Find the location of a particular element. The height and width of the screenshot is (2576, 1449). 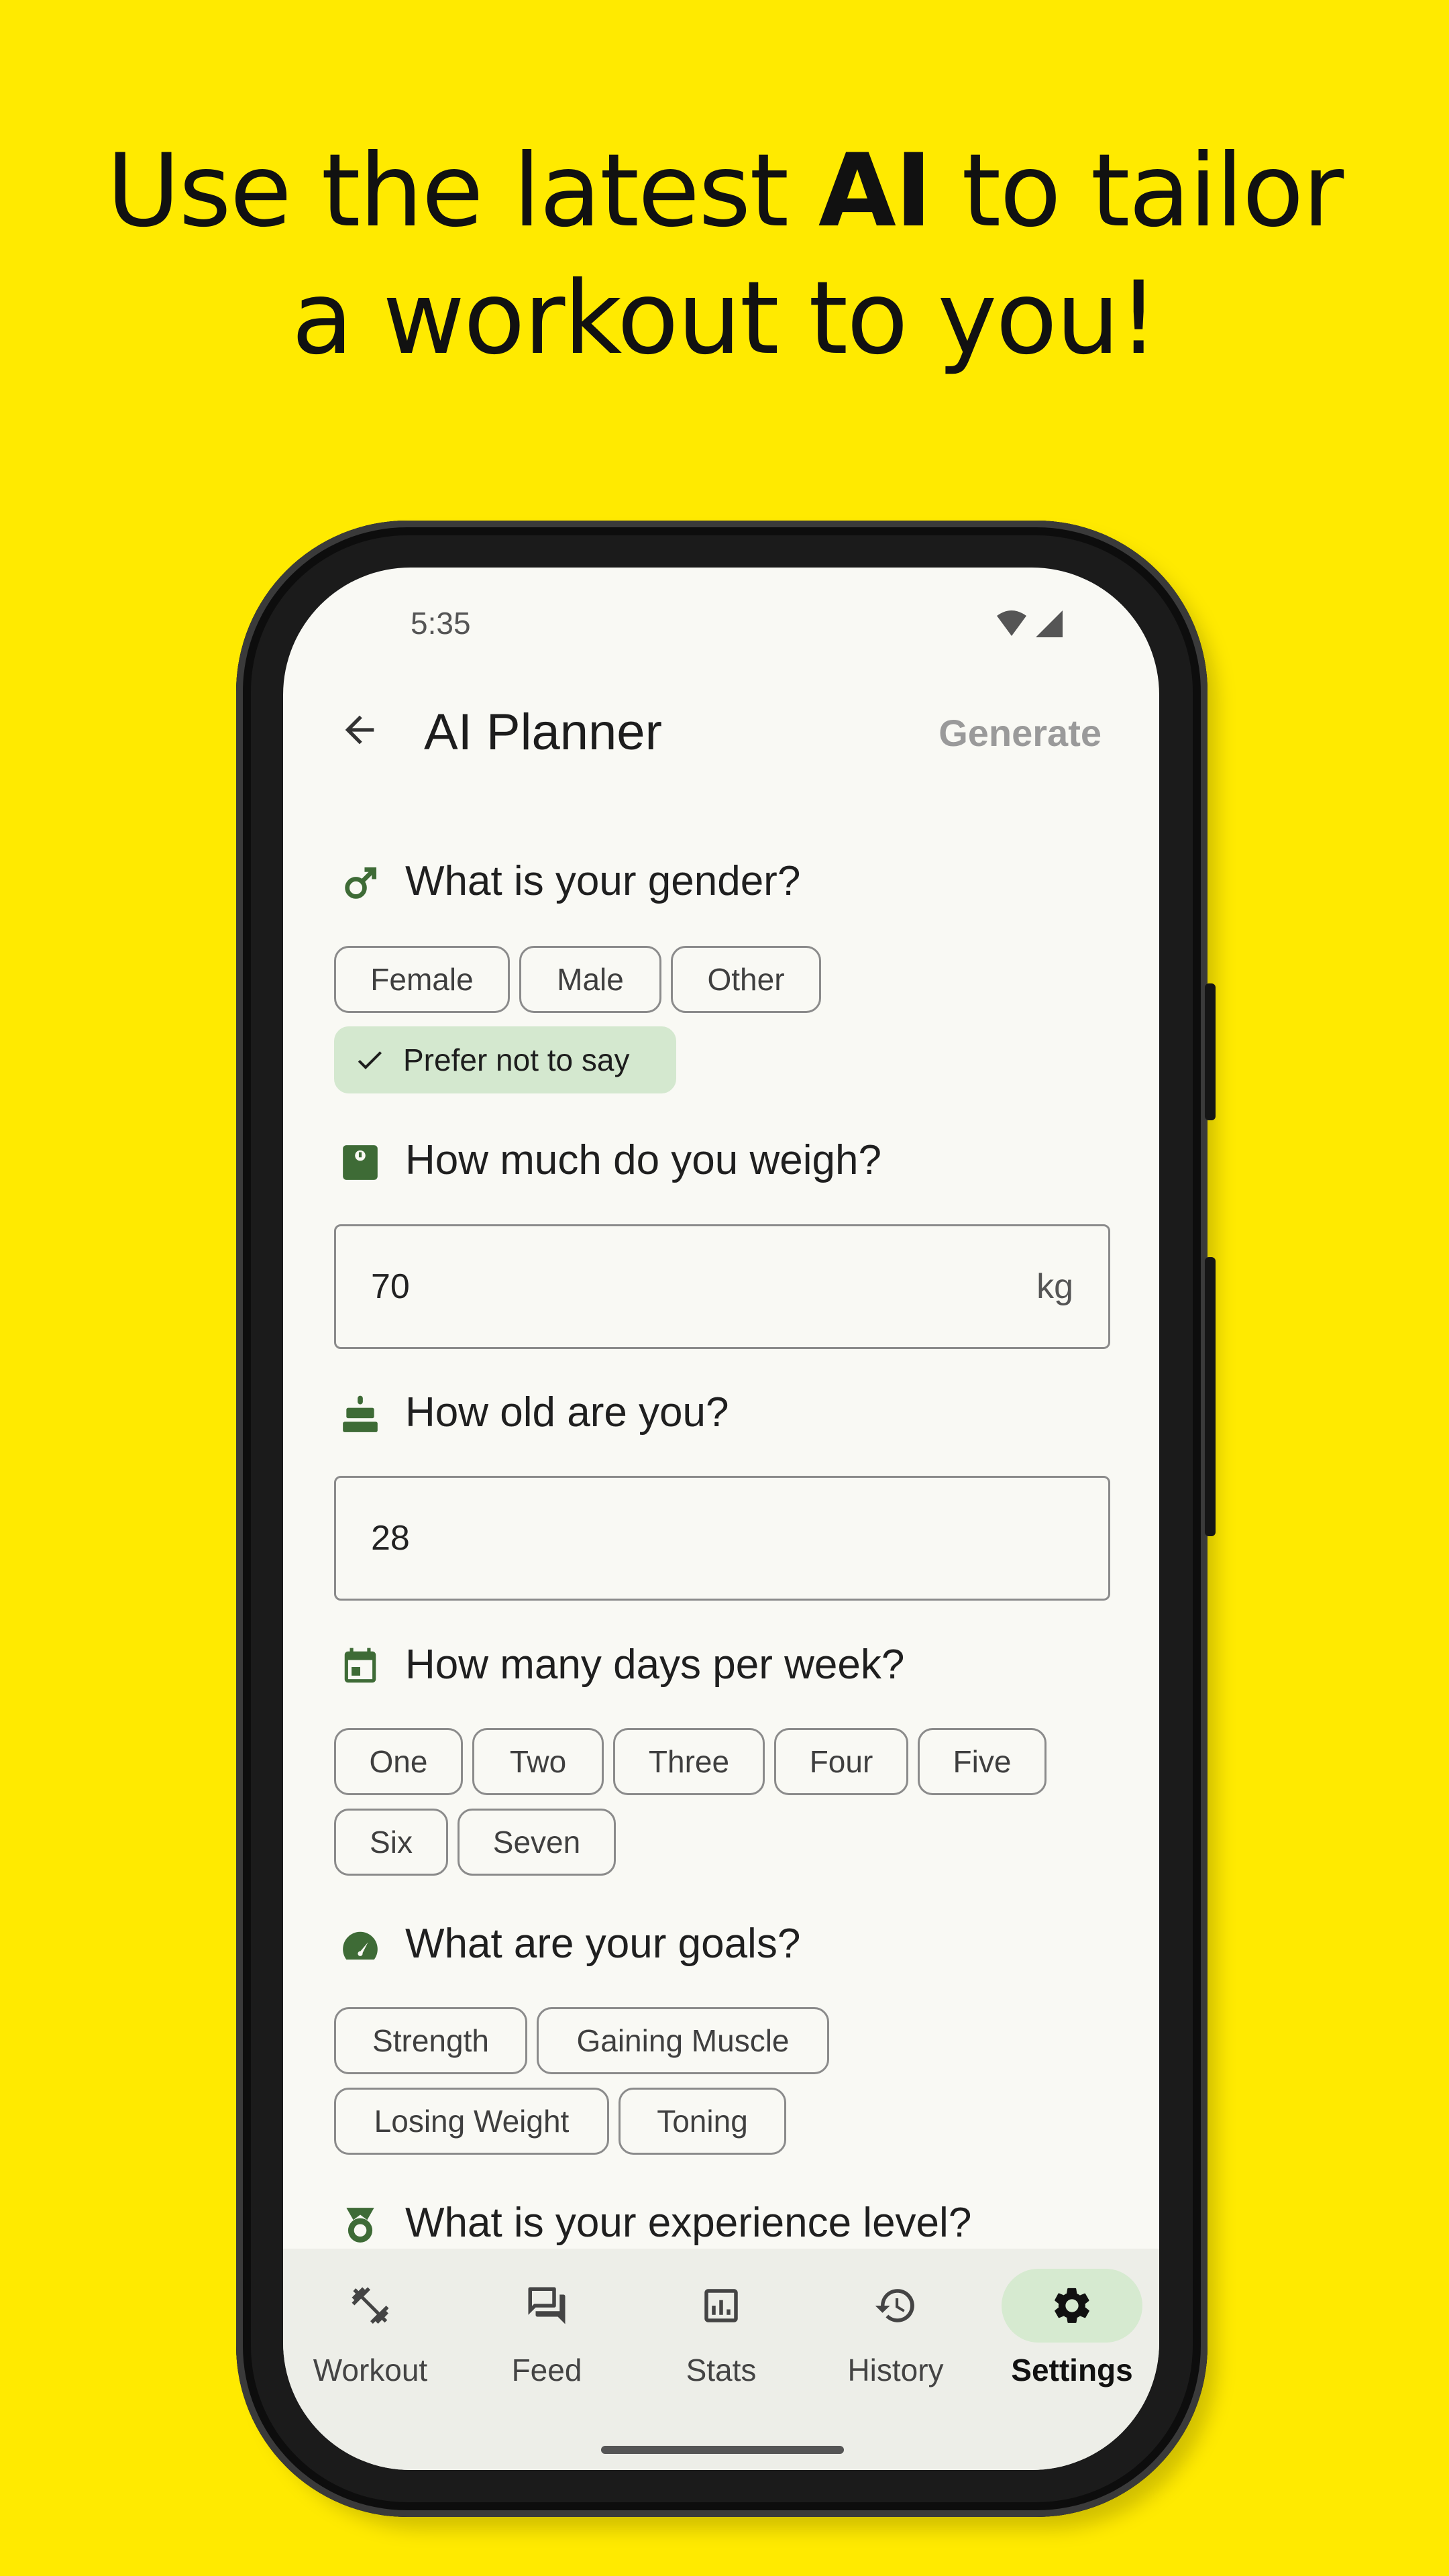

history-icon is located at coordinates (894, 2305).